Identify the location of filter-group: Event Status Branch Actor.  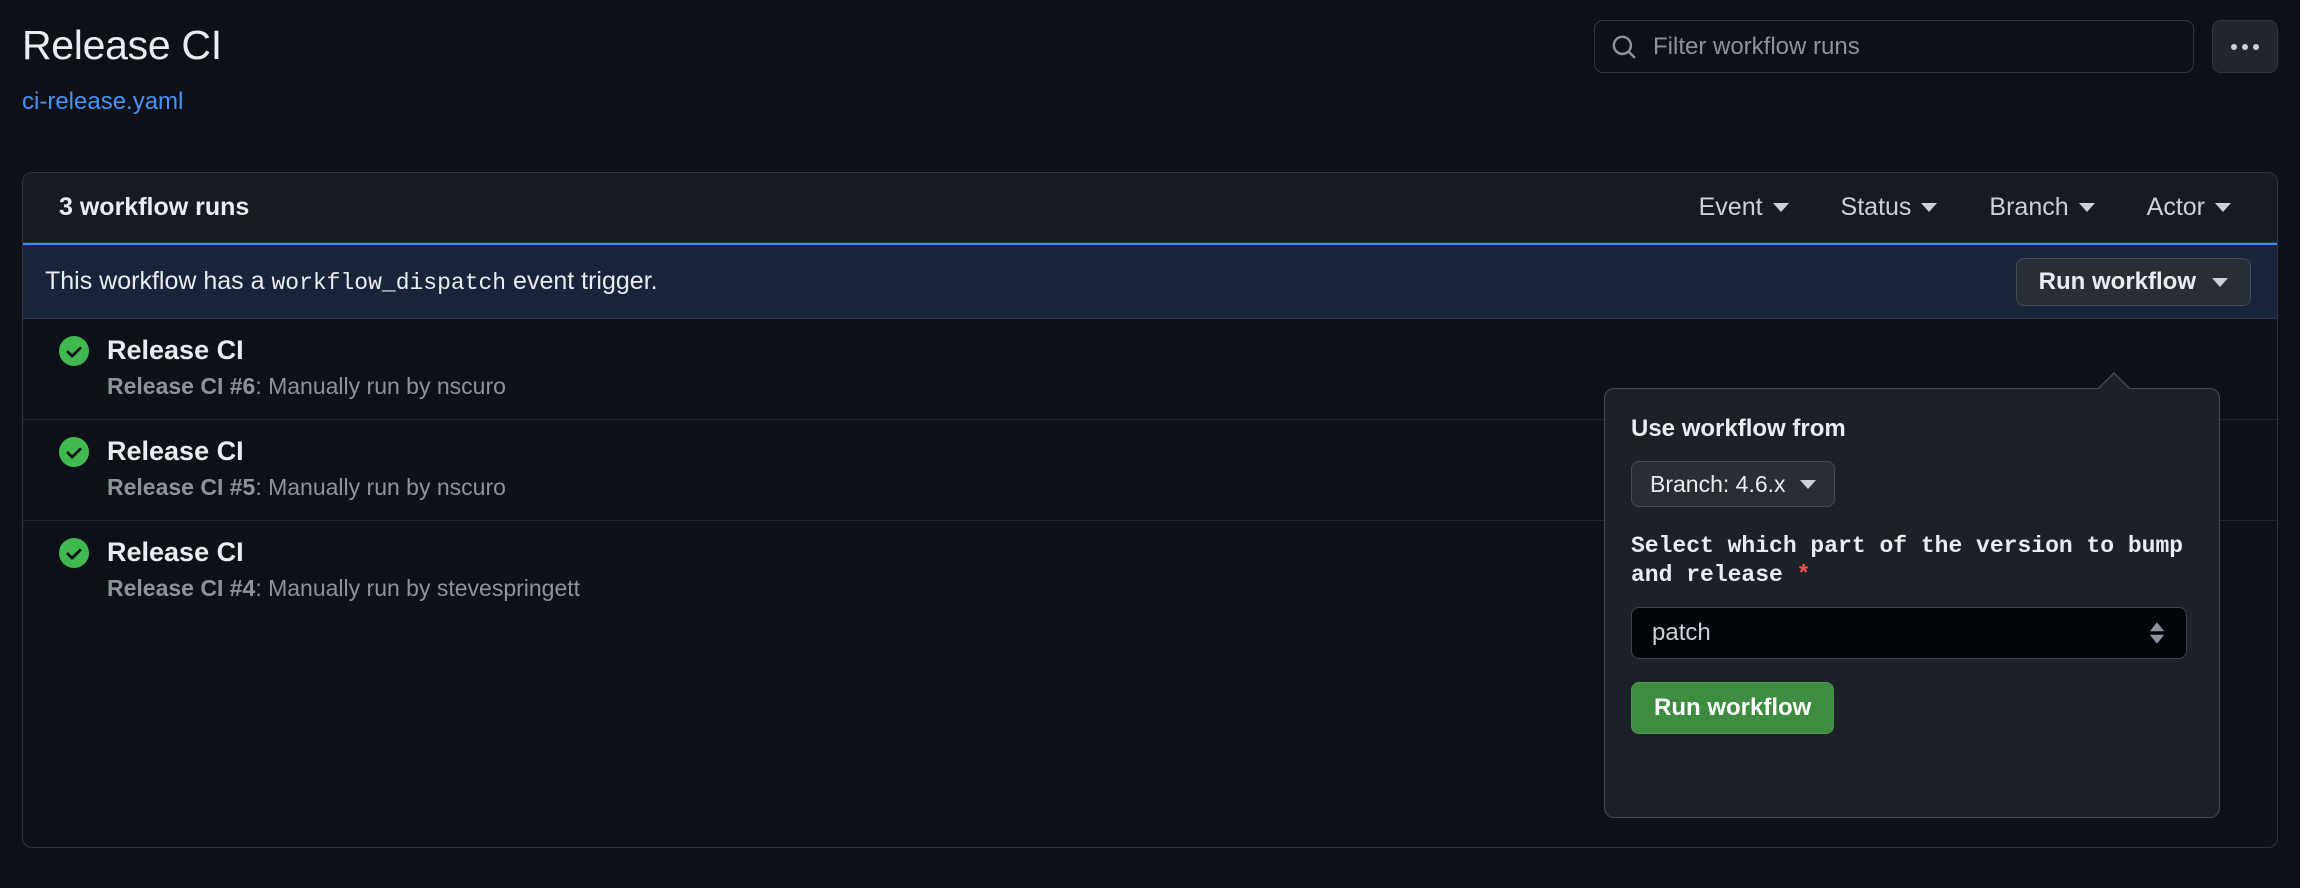
(1988, 207).